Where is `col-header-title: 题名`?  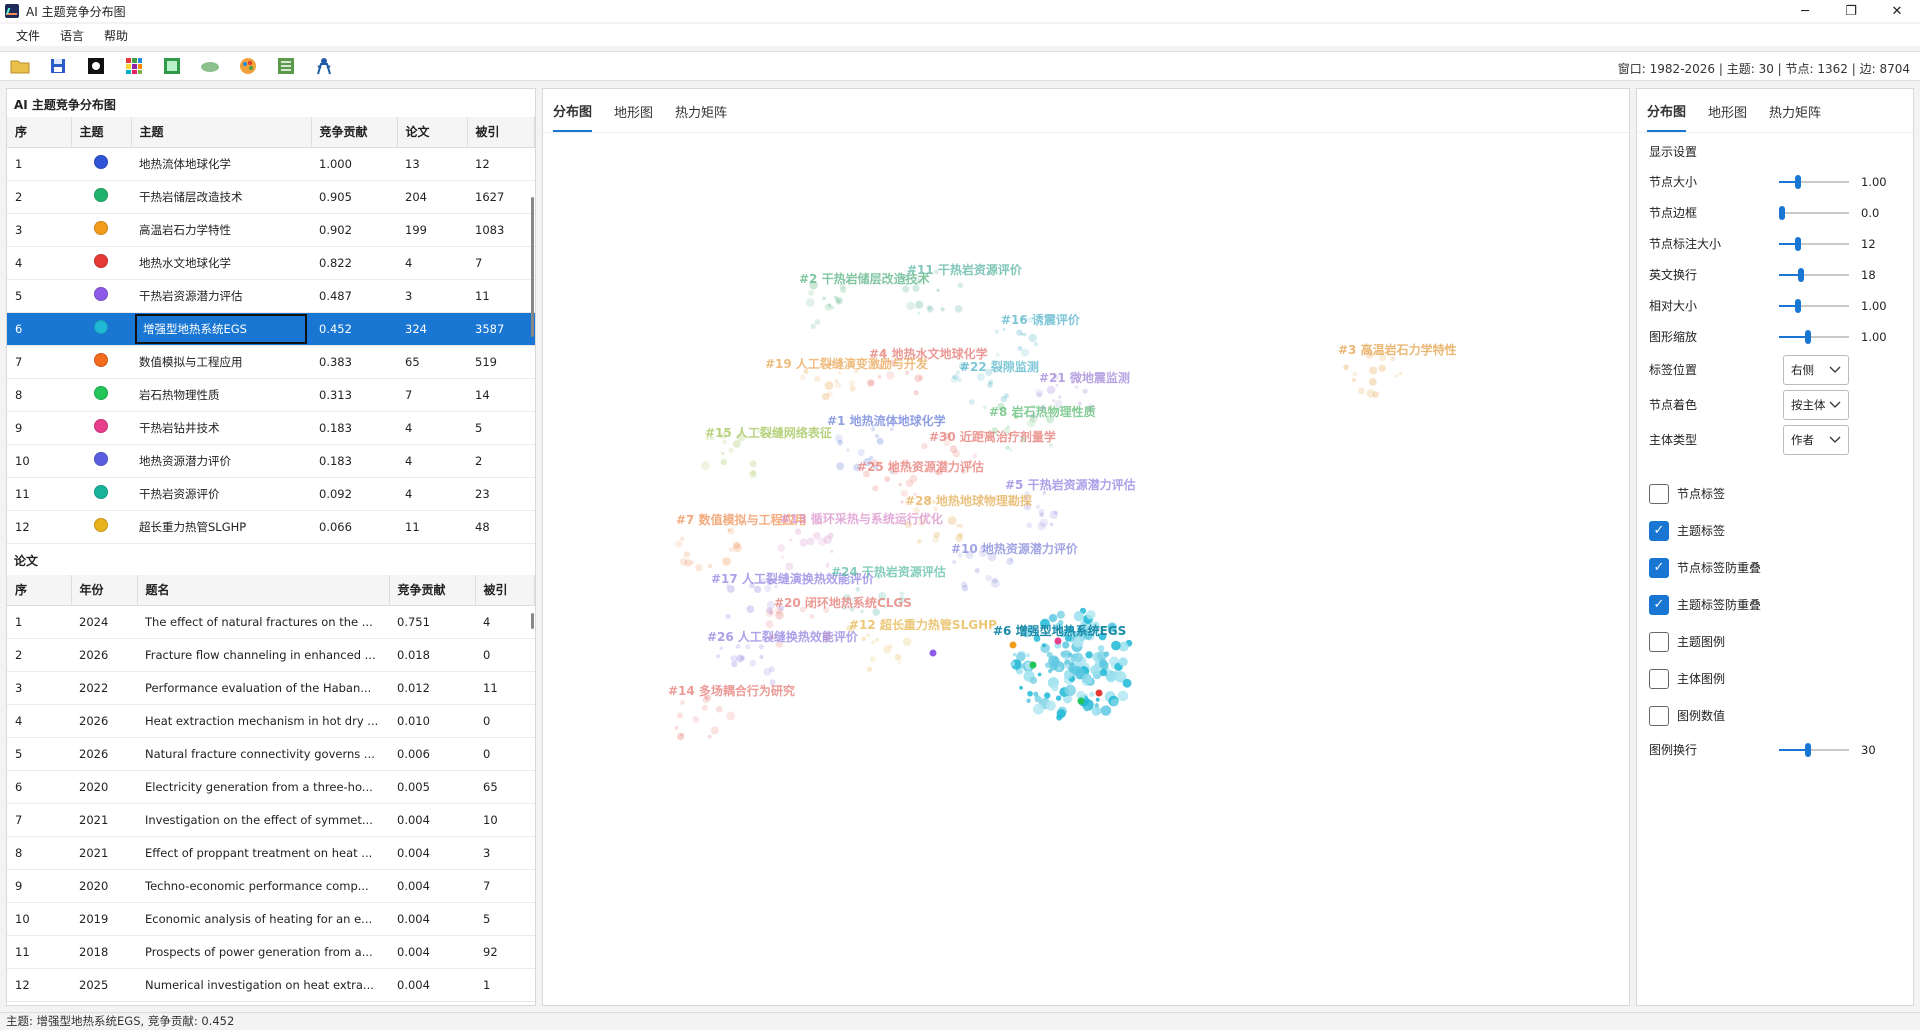
col-header-title: 题名 is located at coordinates (263, 590).